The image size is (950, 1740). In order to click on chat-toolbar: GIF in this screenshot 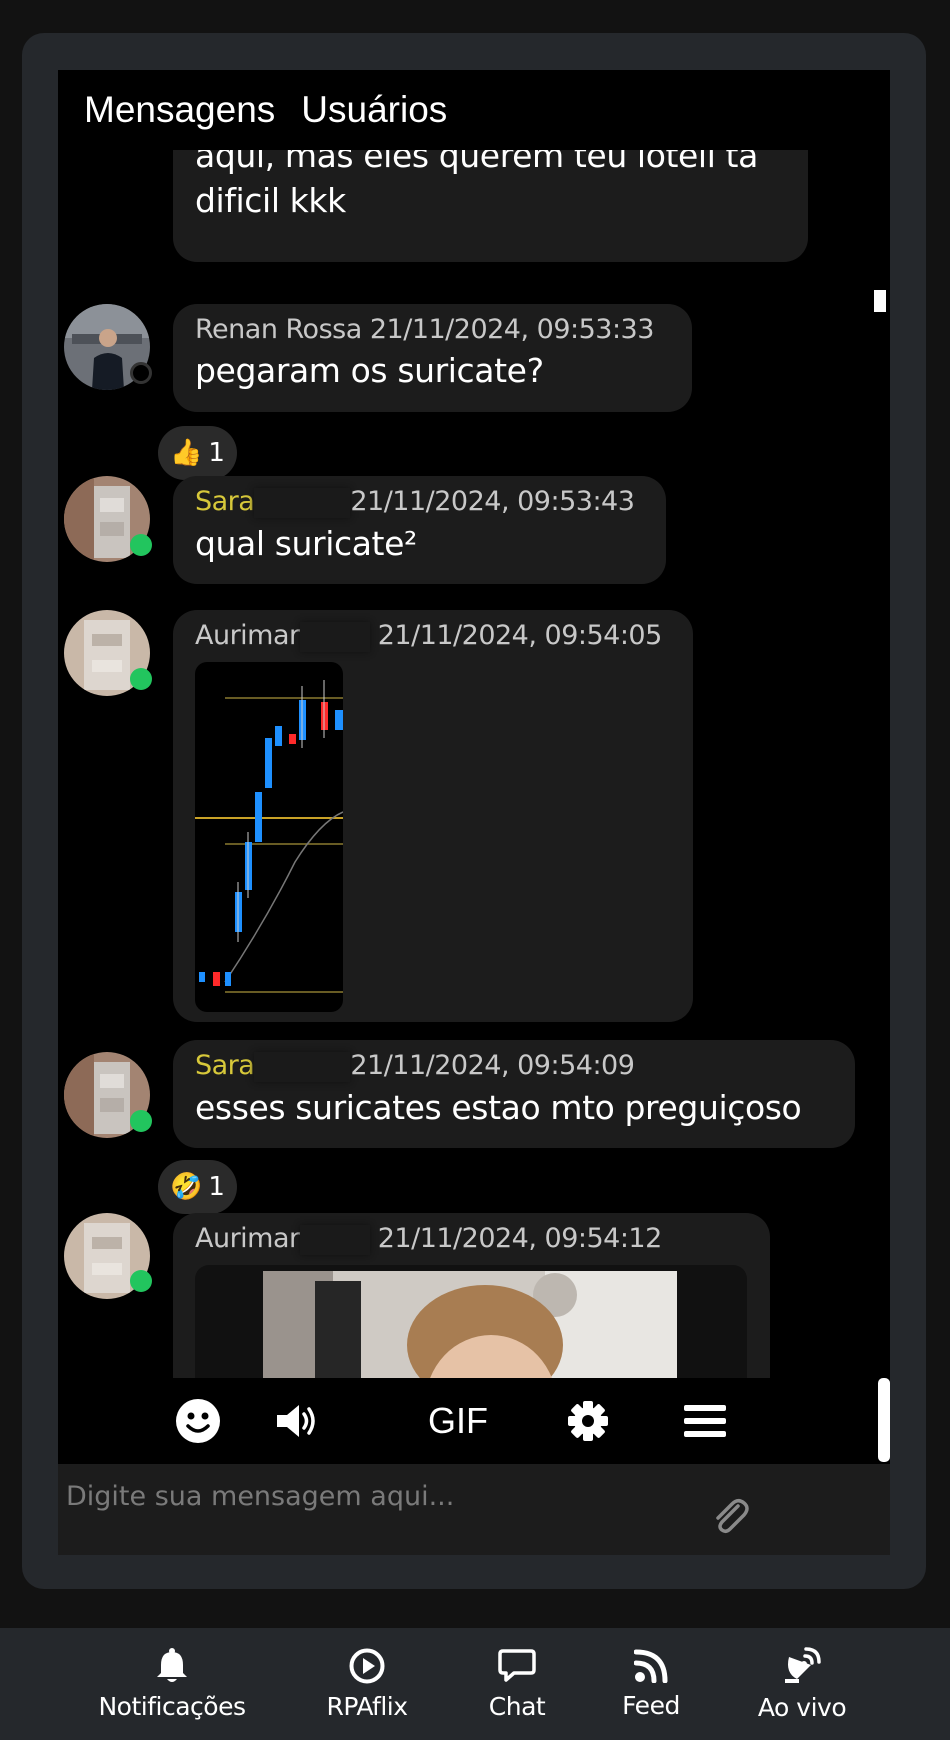, I will do `click(474, 1421)`.